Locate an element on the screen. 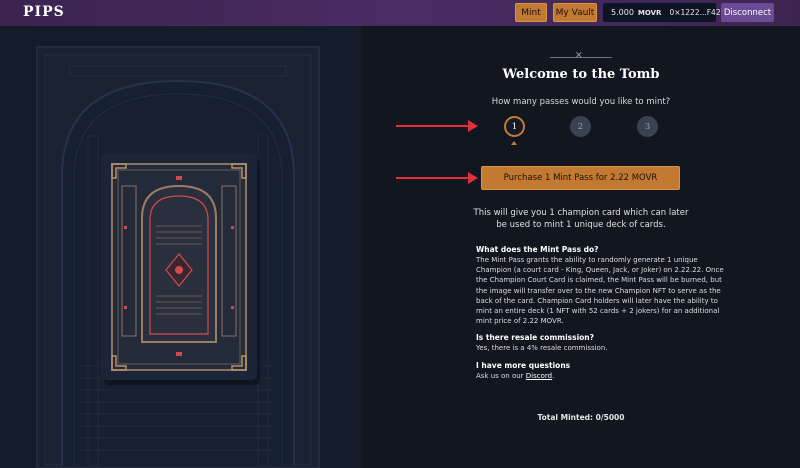 This screenshot has height=468, width=800. balance-amount: 5.000 is located at coordinates (622, 12).